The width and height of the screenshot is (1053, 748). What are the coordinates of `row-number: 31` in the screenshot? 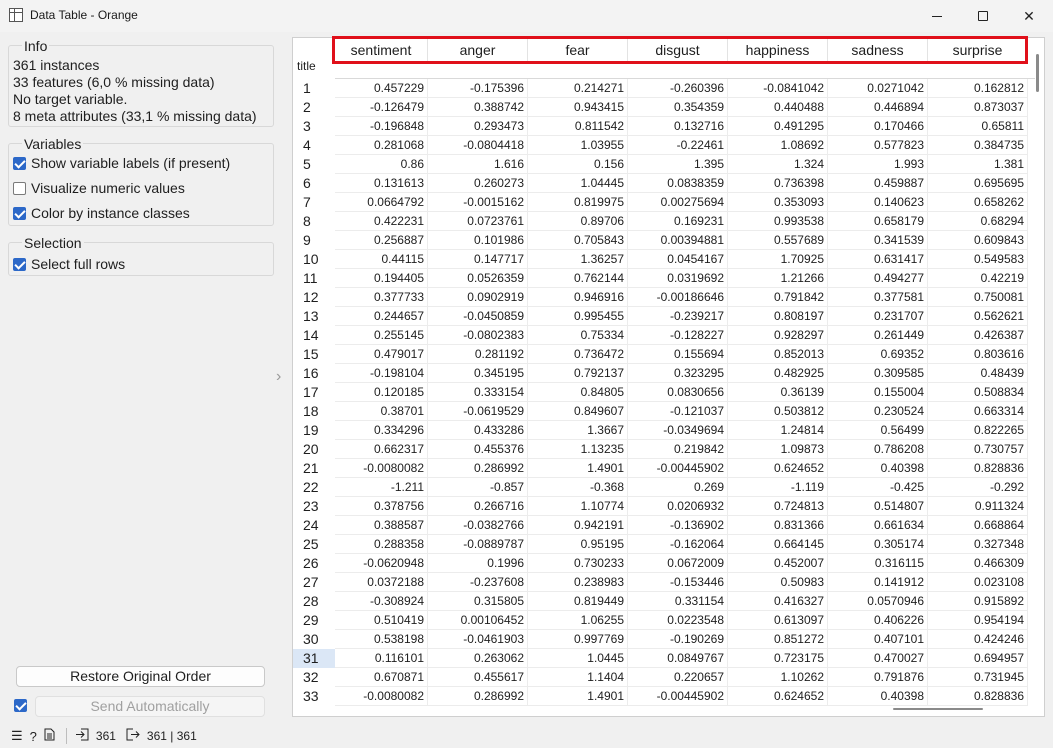 It's located at (314, 658).